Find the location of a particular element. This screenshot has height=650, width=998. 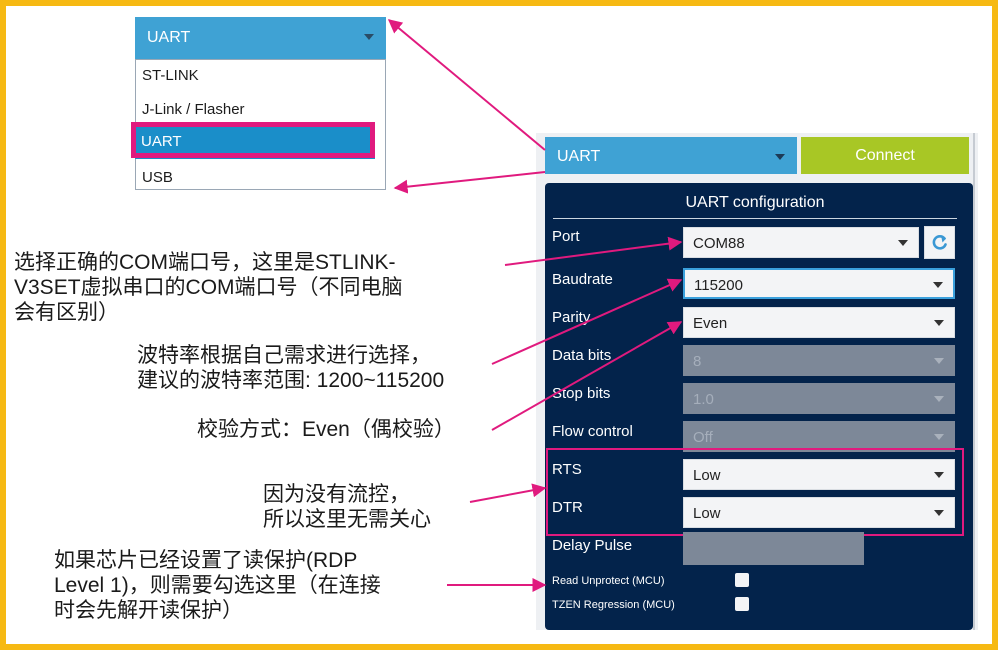

interface-dropdown-value: UART is located at coordinates (169, 37).